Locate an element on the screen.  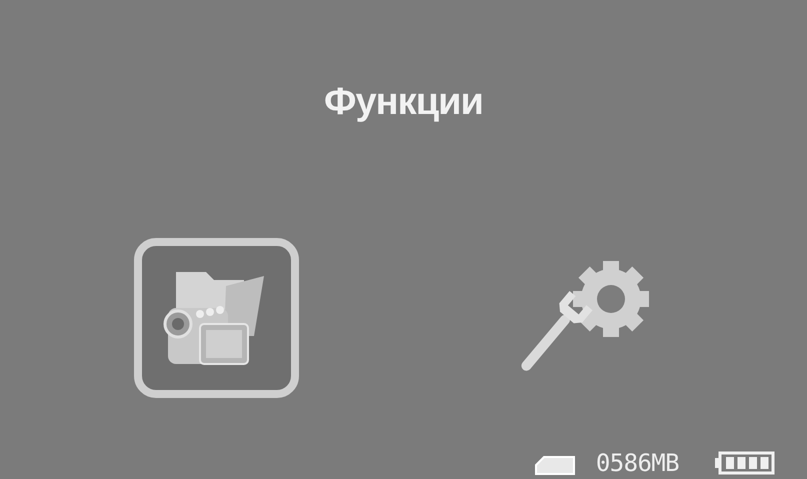
screen-title: Функции is located at coordinates (403, 102).